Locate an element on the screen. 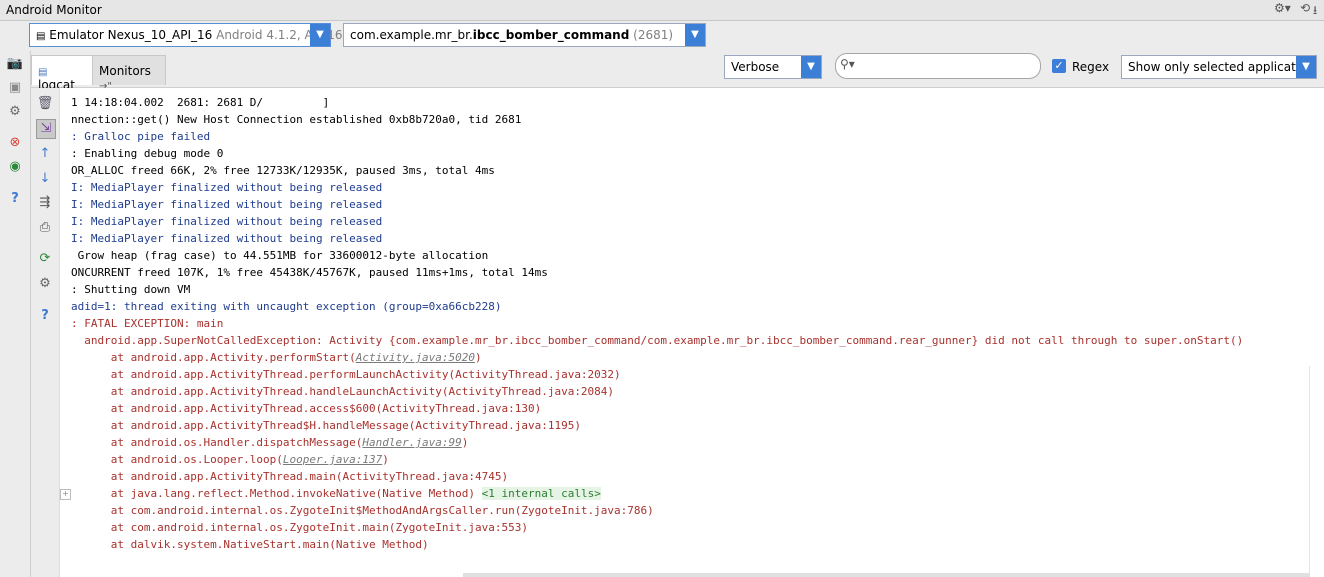 The height and width of the screenshot is (577, 1324). print-icon: ⎙ is located at coordinates (45, 228).